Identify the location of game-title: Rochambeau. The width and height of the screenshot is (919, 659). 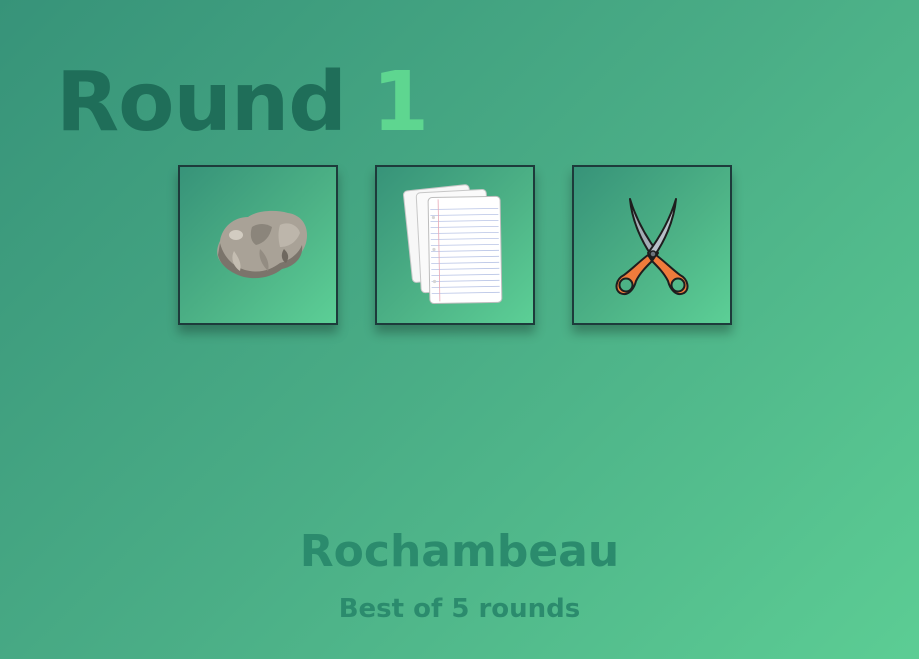
(459, 551).